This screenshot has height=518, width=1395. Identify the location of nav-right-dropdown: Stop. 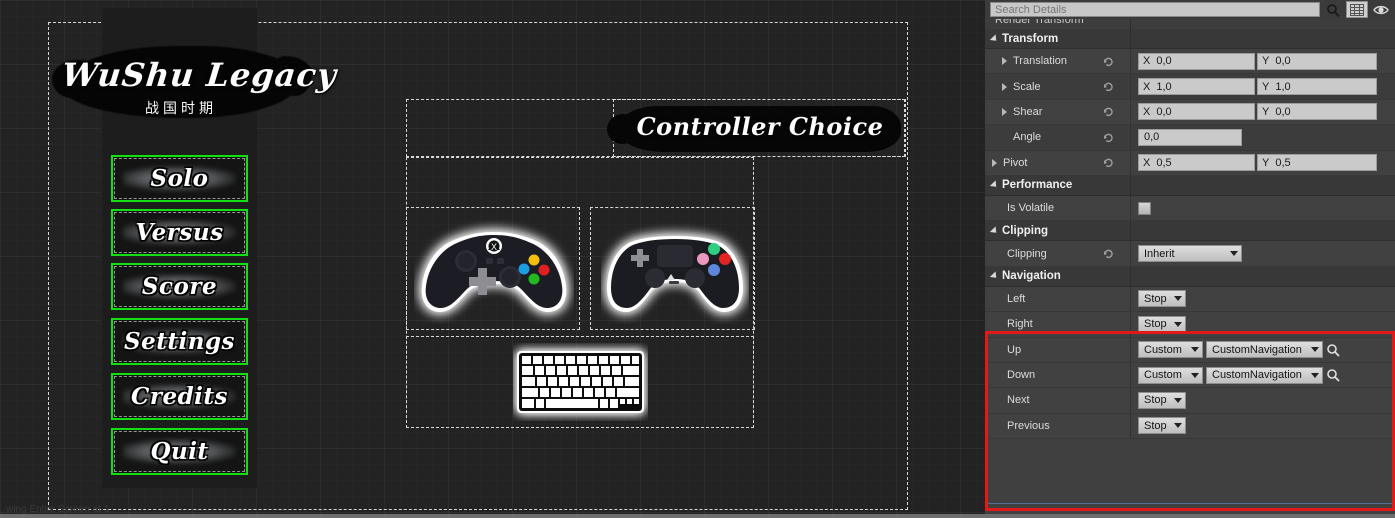
(1162, 324).